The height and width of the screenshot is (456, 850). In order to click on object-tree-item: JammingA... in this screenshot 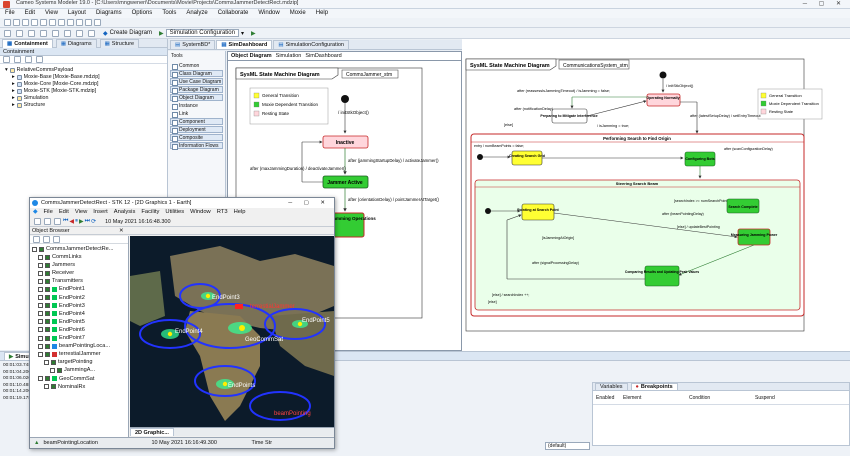, I will do `click(79, 370)`.